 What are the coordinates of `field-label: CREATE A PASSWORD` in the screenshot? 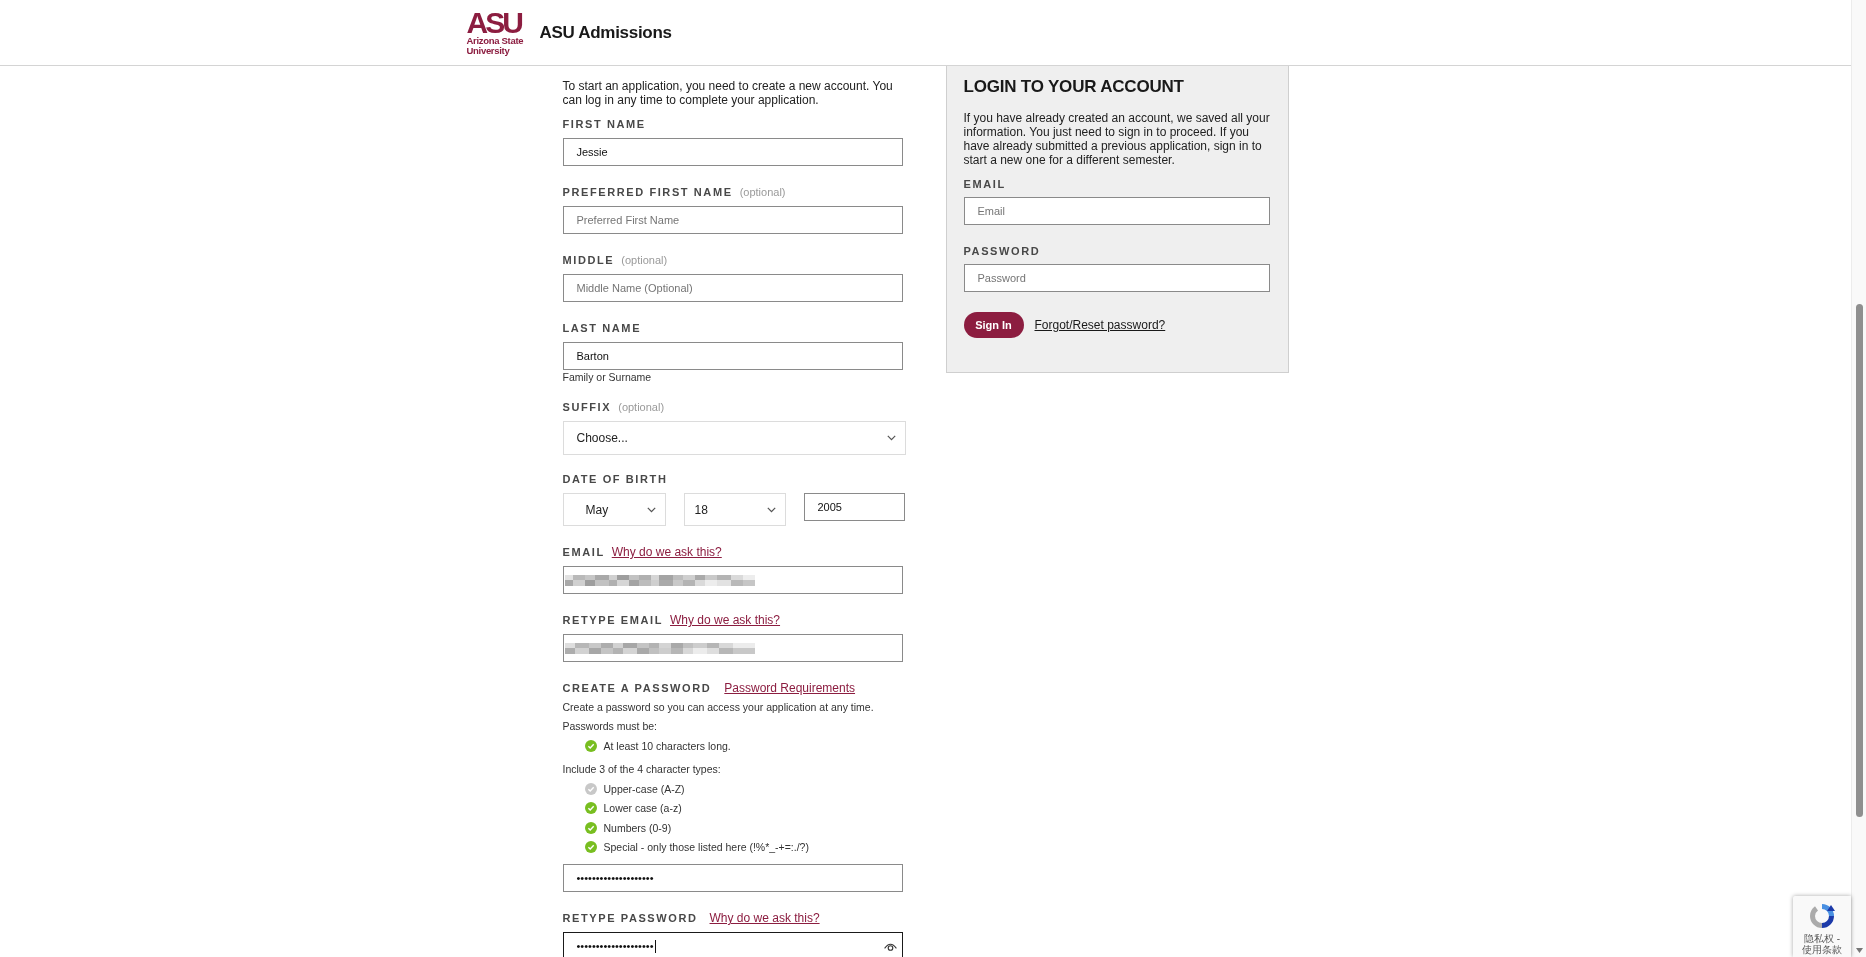 It's located at (637, 688).